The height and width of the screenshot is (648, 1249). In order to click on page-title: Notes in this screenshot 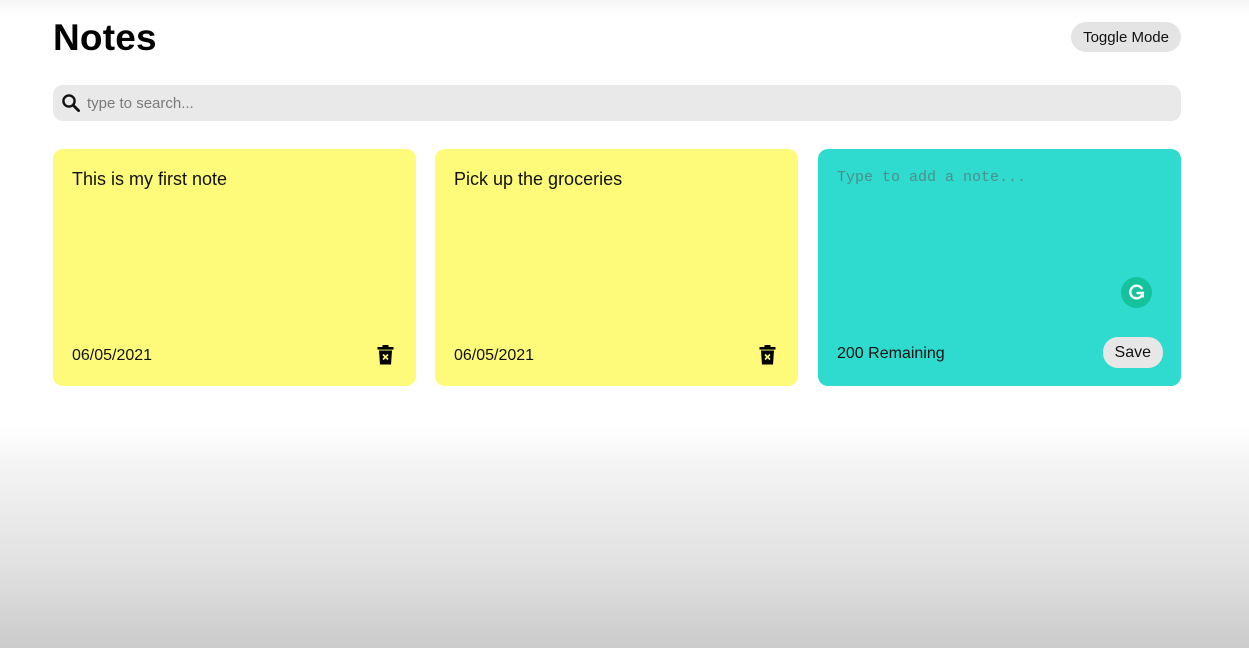, I will do `click(105, 37)`.